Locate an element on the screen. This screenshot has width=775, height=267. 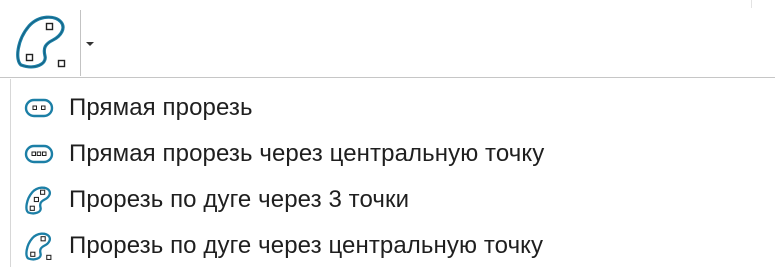
toolbar-bottom-border is located at coordinates (387, 77).